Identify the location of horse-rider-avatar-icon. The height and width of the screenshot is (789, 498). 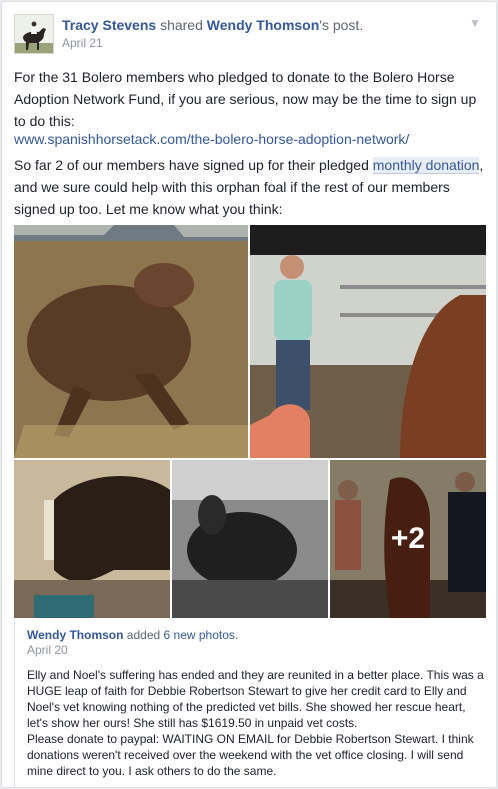
(34, 34).